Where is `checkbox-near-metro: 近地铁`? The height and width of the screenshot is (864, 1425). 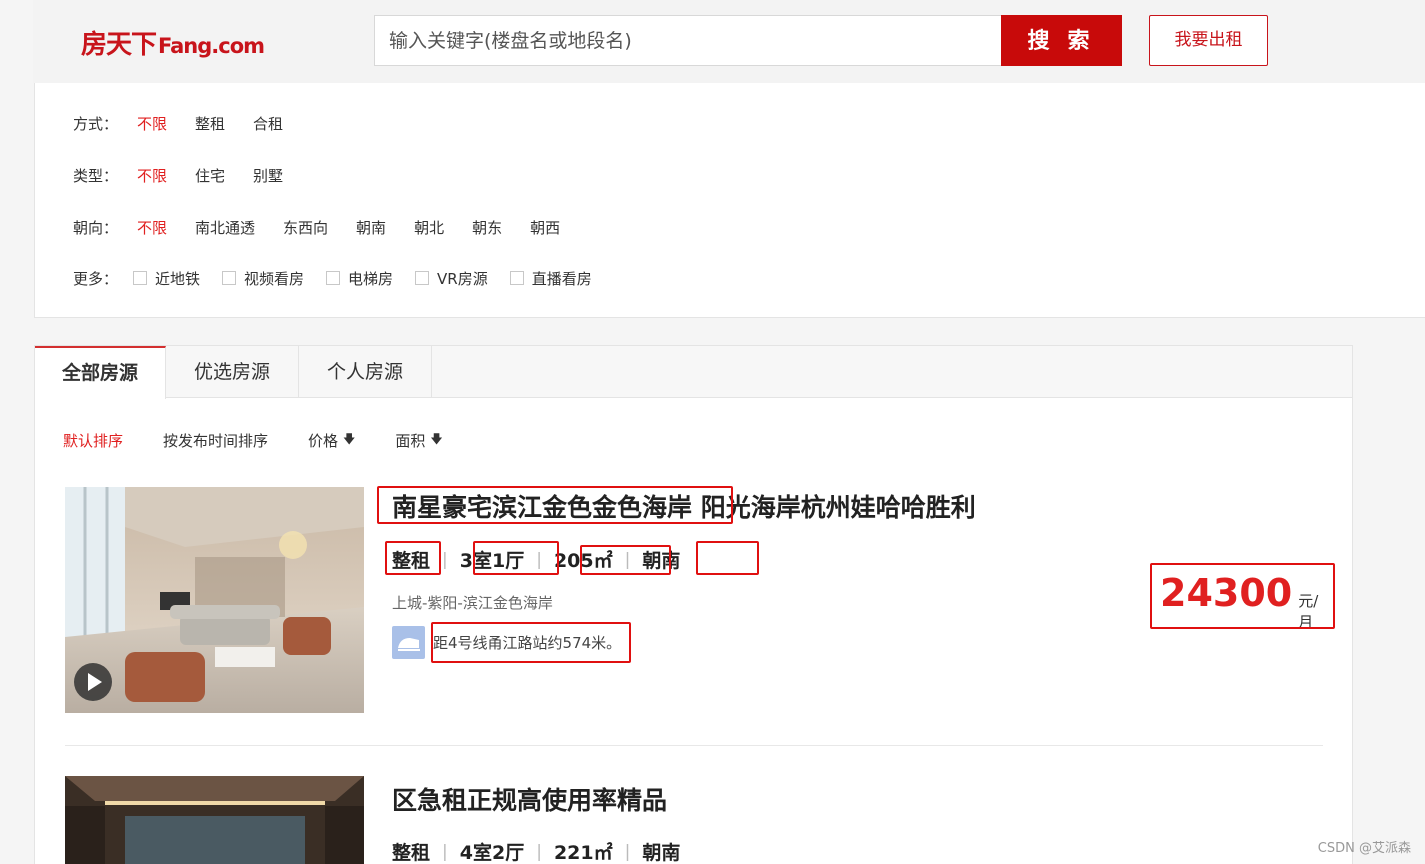 checkbox-near-metro: 近地铁 is located at coordinates (166, 278).